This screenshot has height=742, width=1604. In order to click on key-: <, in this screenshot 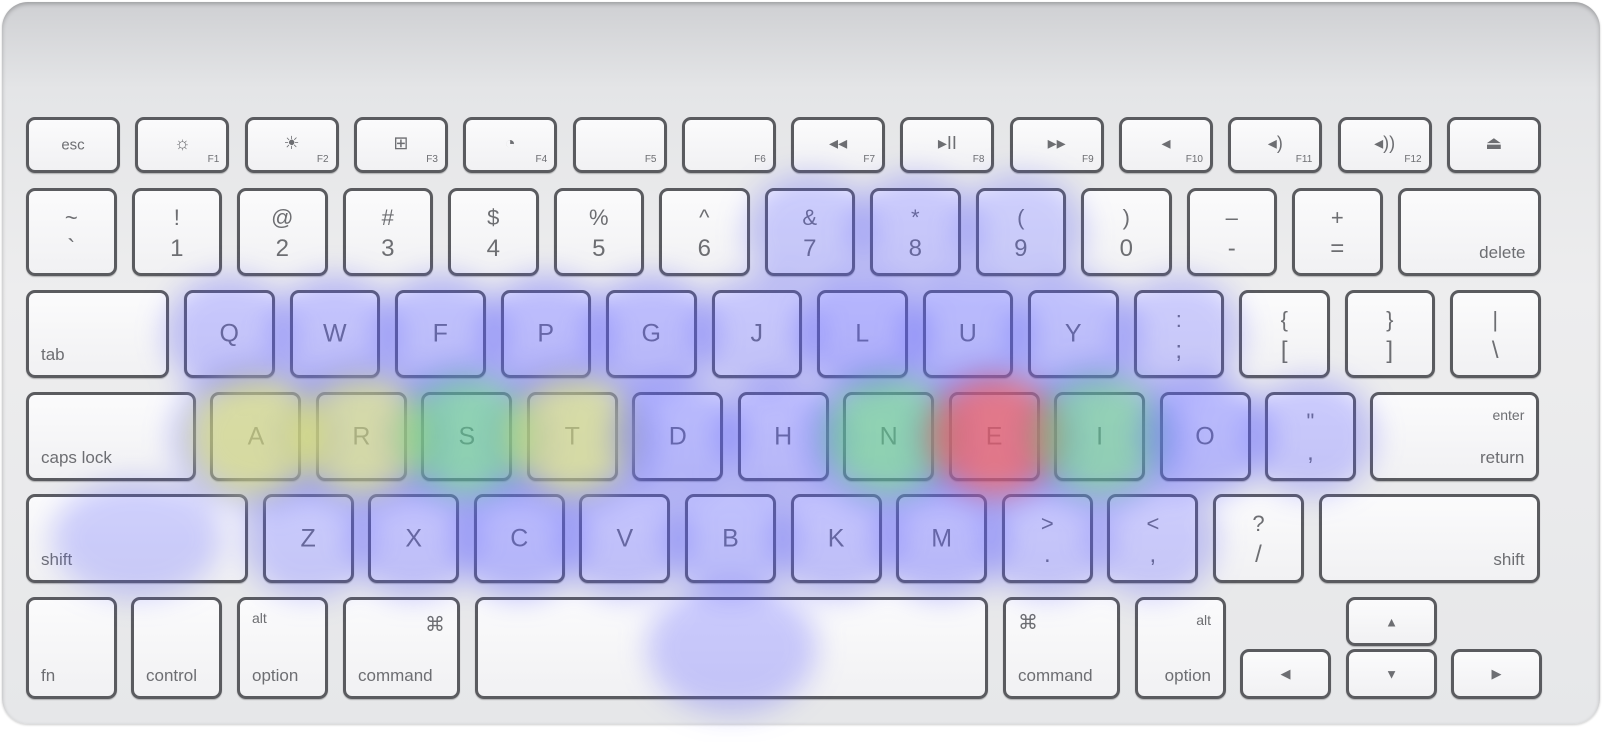, I will do `click(1153, 538)`.